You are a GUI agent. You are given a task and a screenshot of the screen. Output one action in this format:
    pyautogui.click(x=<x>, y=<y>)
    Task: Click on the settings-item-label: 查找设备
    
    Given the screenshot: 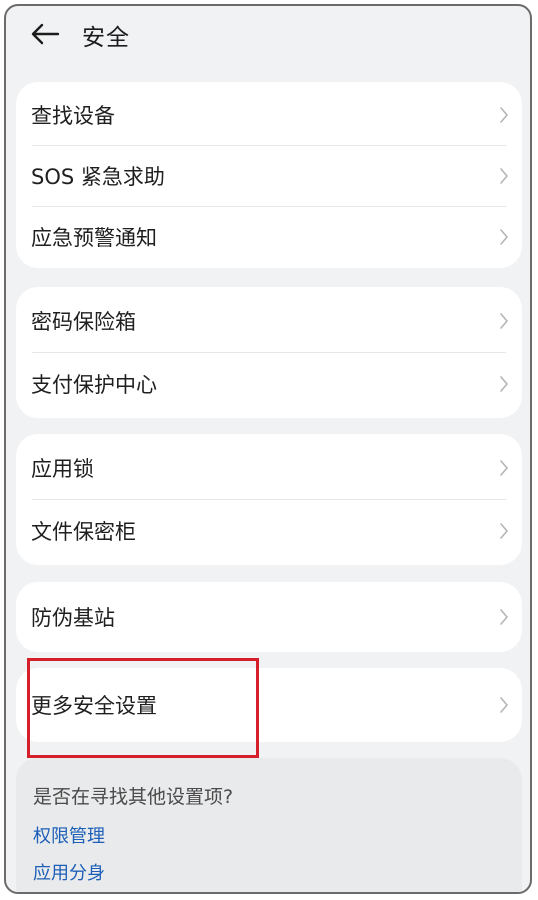 What is the action you would take?
    pyautogui.click(x=73, y=115)
    